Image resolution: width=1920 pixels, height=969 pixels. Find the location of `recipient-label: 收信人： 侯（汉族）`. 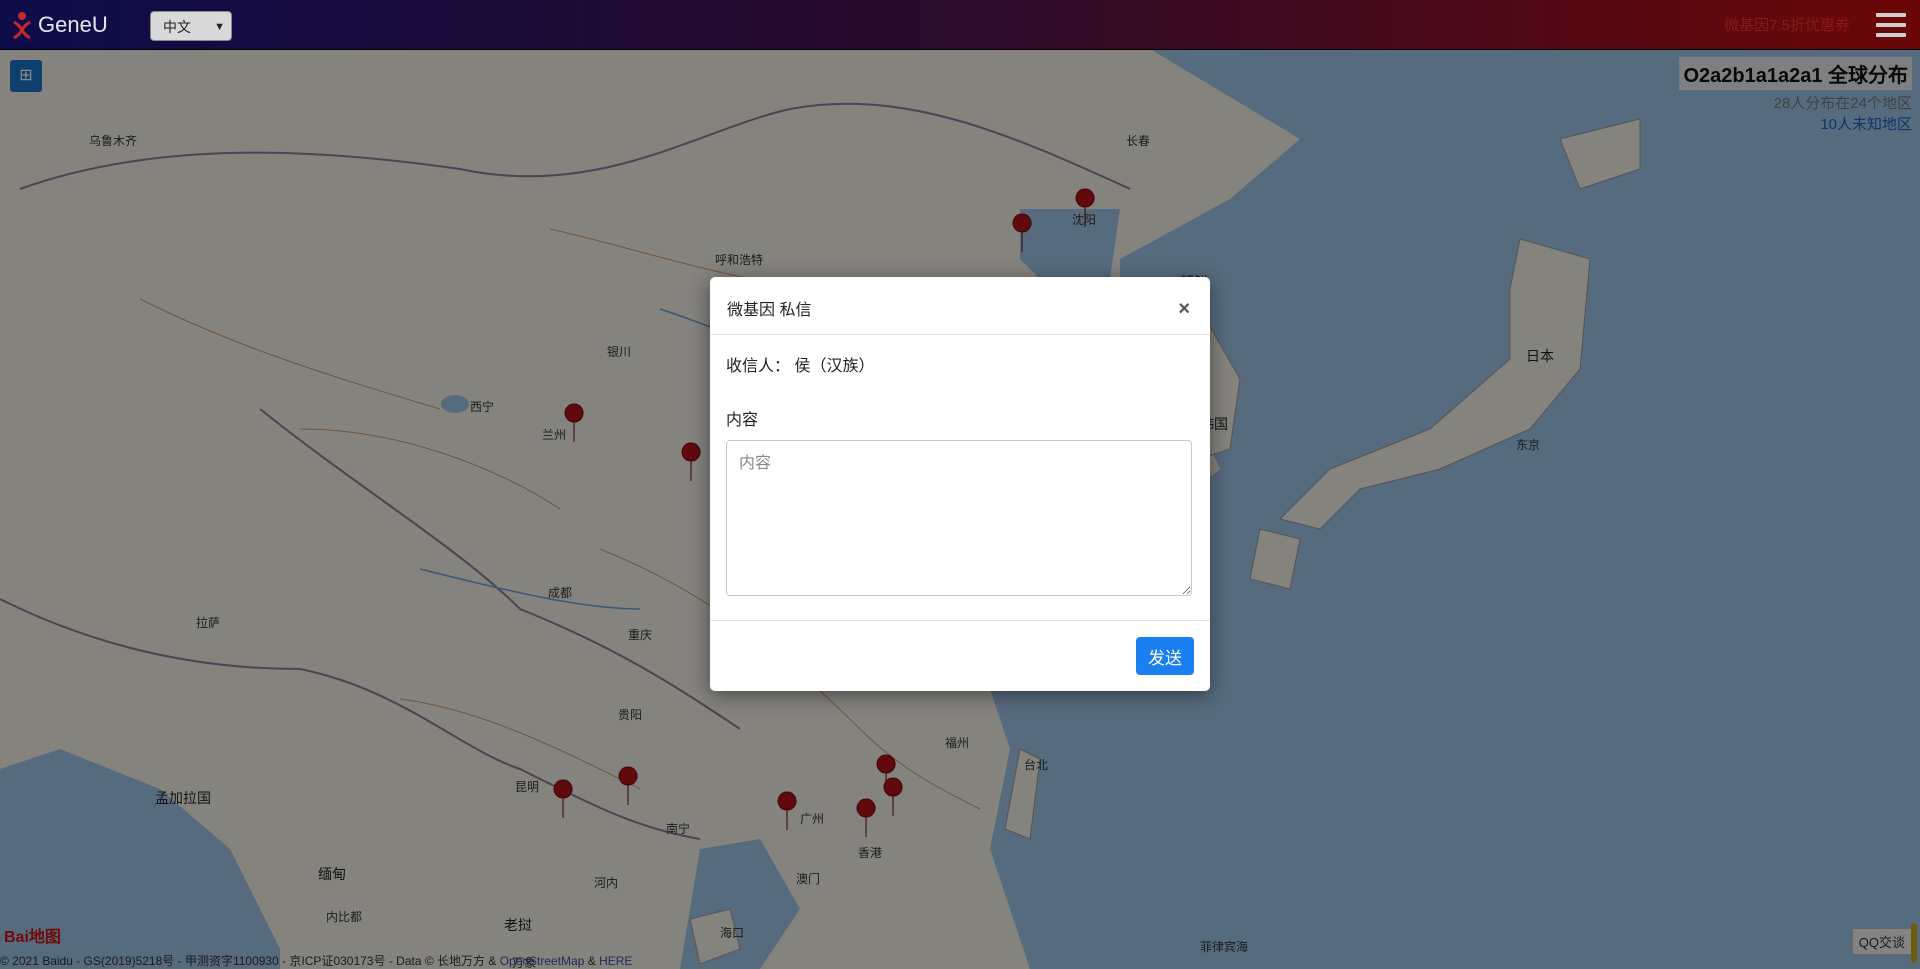

recipient-label: 收信人： 侯（汉族） is located at coordinates (800, 366).